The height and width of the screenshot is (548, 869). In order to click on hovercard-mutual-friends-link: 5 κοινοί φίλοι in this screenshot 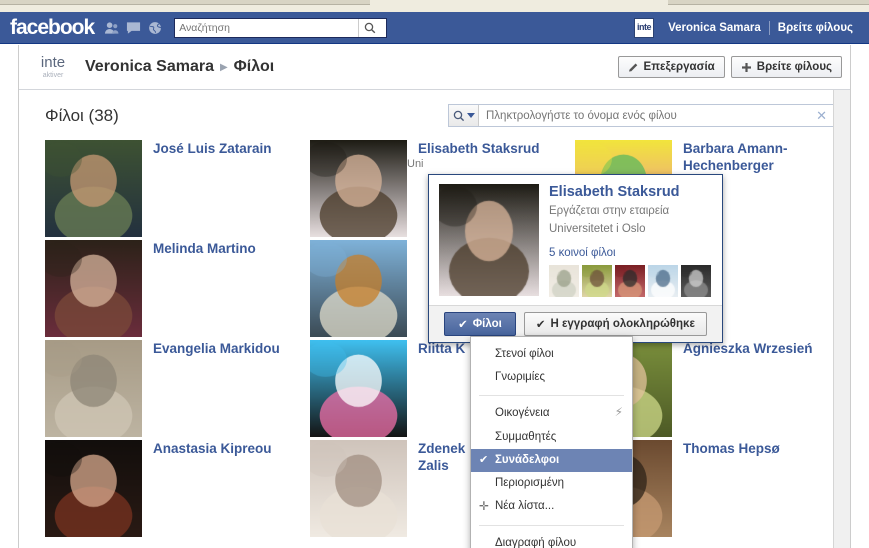, I will do `click(630, 253)`.